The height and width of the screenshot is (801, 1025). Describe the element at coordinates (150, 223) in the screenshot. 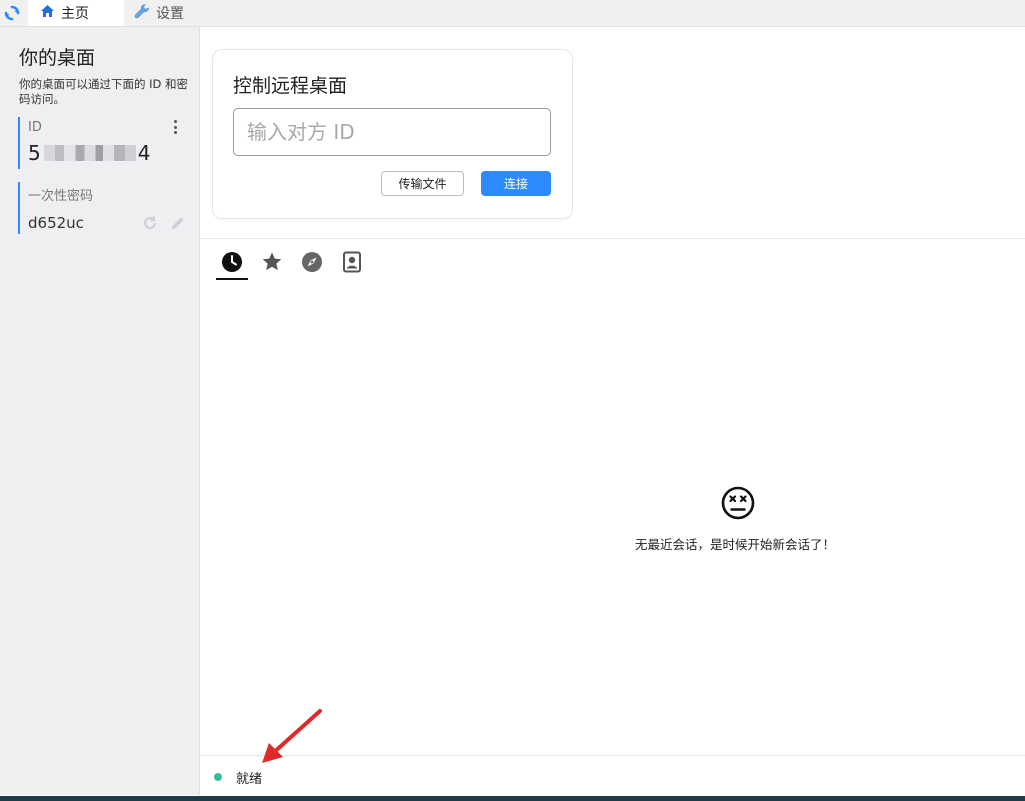

I see `refresh-icon` at that location.